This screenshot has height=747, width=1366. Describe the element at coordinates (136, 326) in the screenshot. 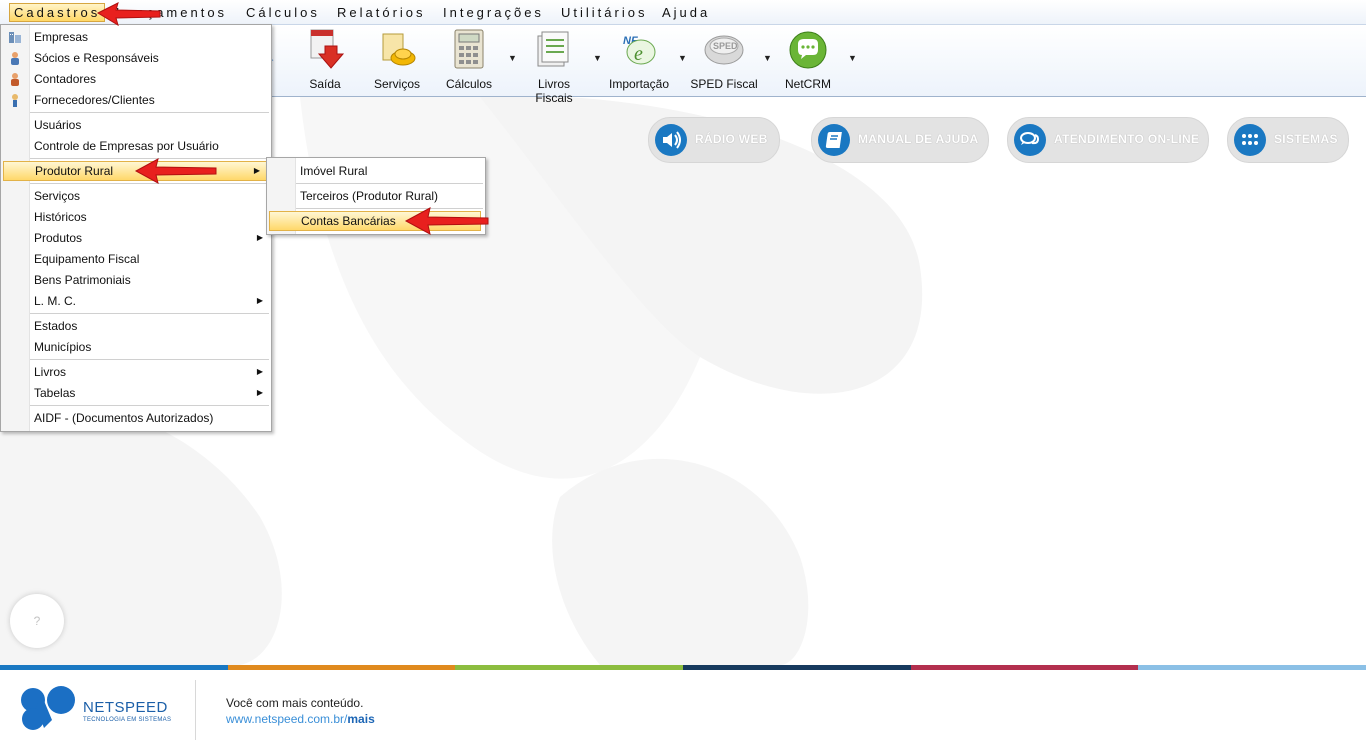

I see `menu-item-estados: Estados` at that location.